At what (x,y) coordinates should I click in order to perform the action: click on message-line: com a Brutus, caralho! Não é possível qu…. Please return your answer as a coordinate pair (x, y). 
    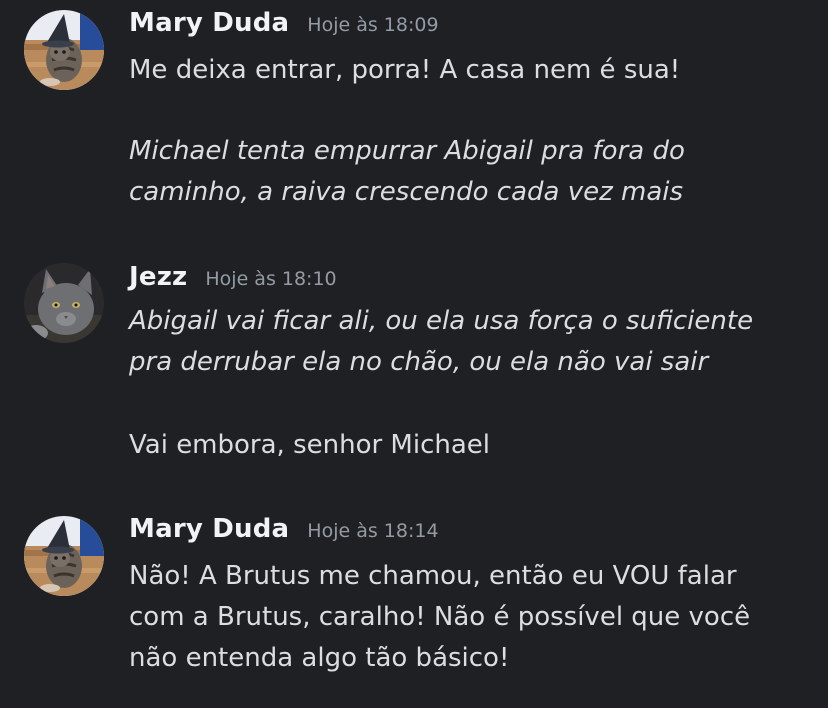
    Looking at the image, I should click on (440, 617).